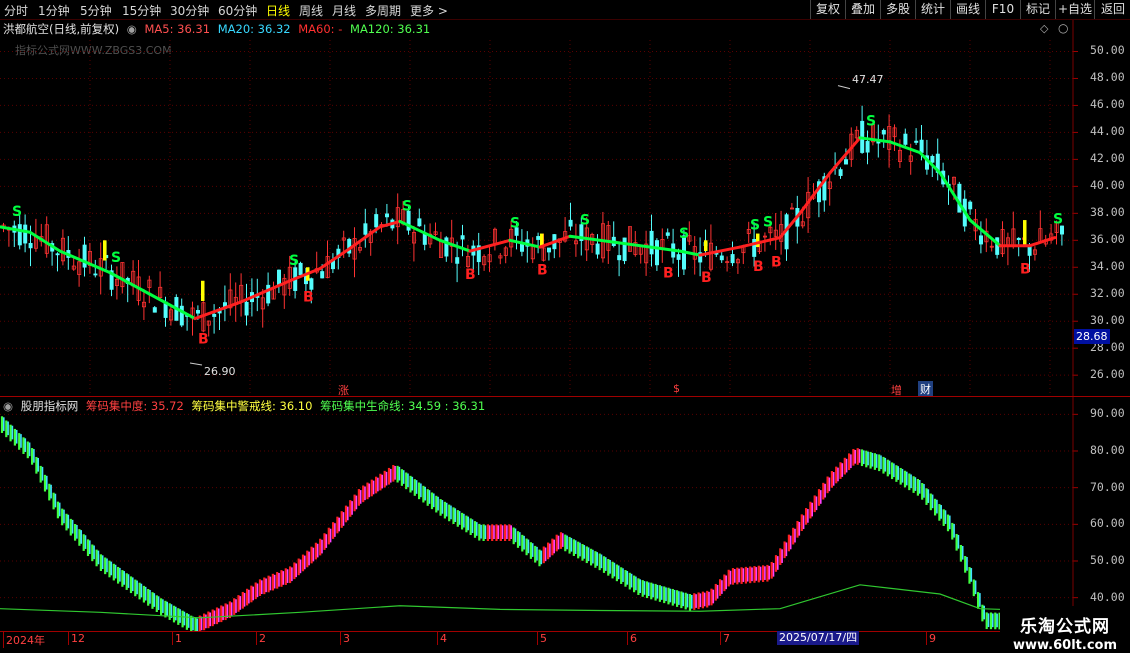  What do you see at coordinates (1065, 629) in the screenshot?
I see `site-logo: 乐淘公式网 www.60lt.com` at bounding box center [1065, 629].